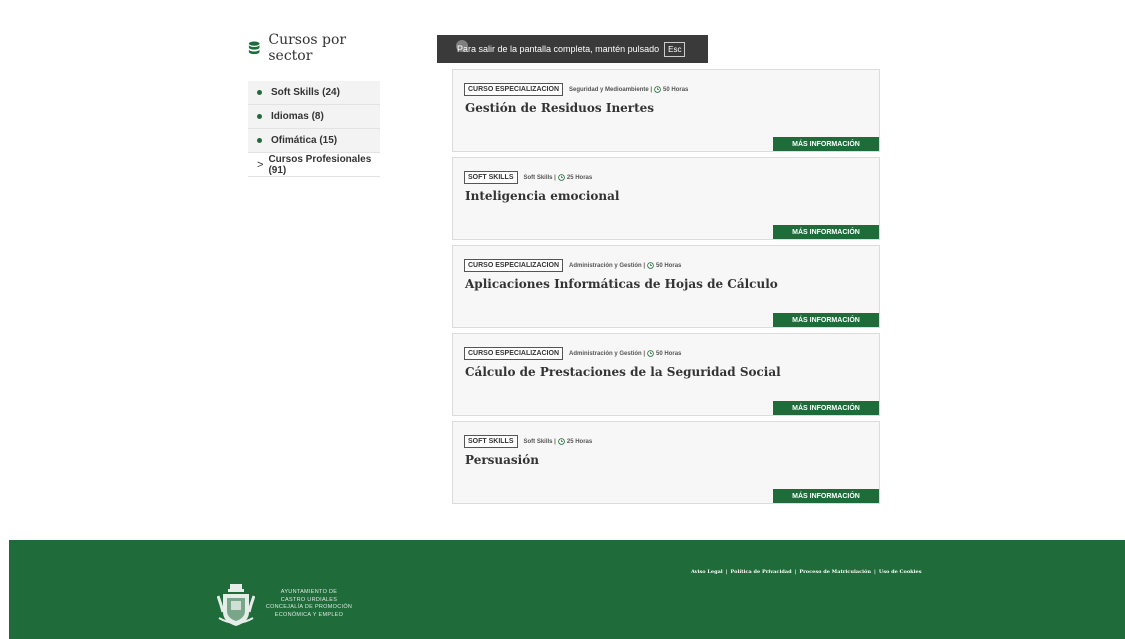  Describe the element at coordinates (761, 572) in the screenshot. I see `link-privacidad: Política de Privacidad` at that location.